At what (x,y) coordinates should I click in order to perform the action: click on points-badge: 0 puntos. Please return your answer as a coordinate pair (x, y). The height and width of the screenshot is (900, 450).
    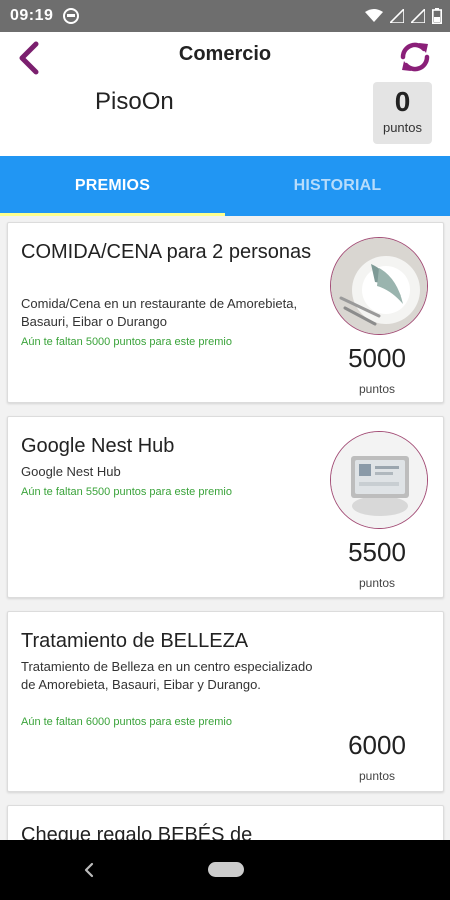
    Looking at the image, I should click on (402, 113).